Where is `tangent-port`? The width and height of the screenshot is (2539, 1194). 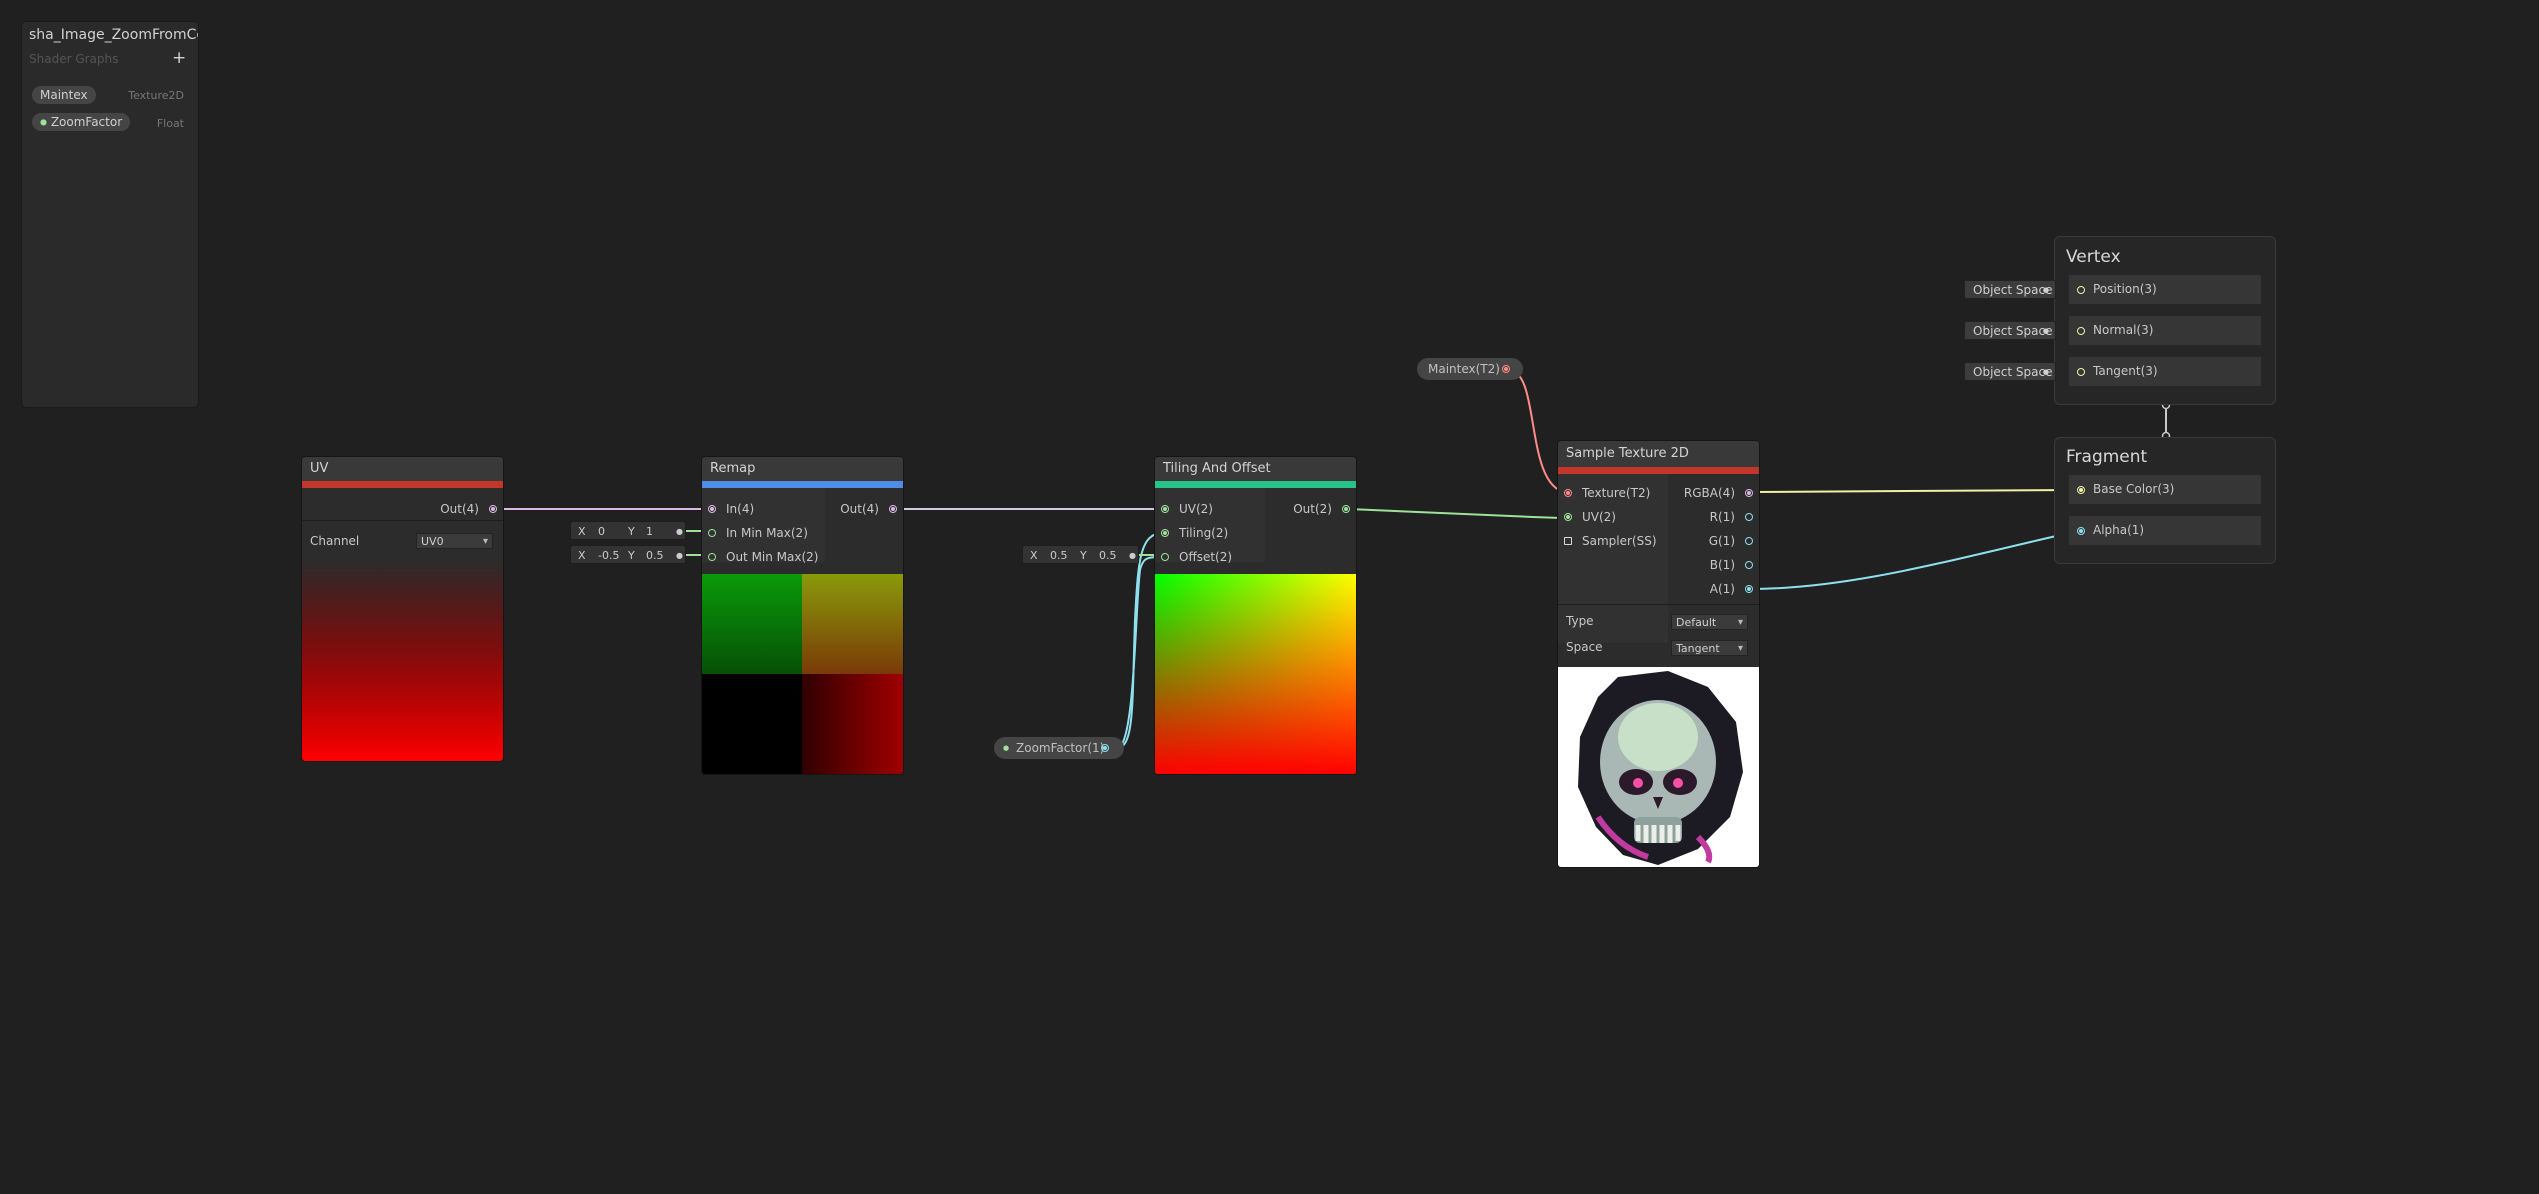
tangent-port is located at coordinates (2081, 372).